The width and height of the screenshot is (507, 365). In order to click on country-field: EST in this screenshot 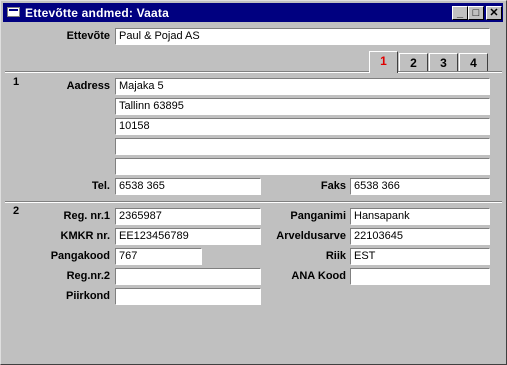, I will do `click(420, 256)`.